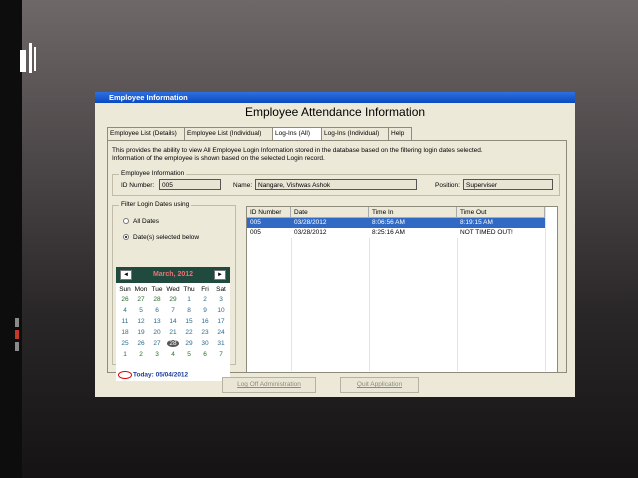 The height and width of the screenshot is (478, 638). Describe the element at coordinates (189, 321) in the screenshot. I see `calendar-day: 15` at that location.